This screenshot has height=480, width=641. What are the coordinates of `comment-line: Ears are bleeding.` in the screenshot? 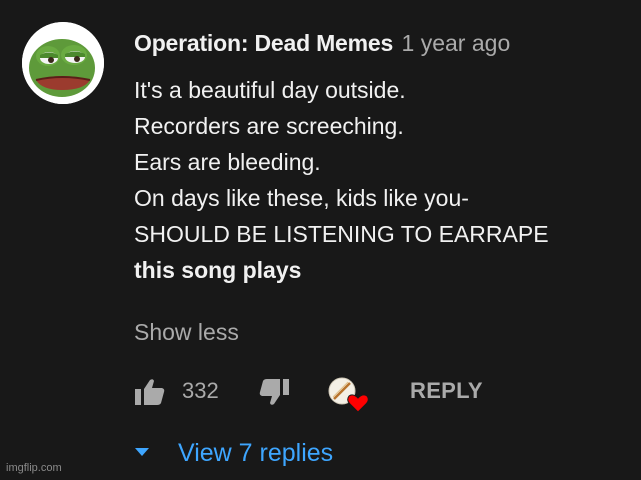 It's located at (227, 162).